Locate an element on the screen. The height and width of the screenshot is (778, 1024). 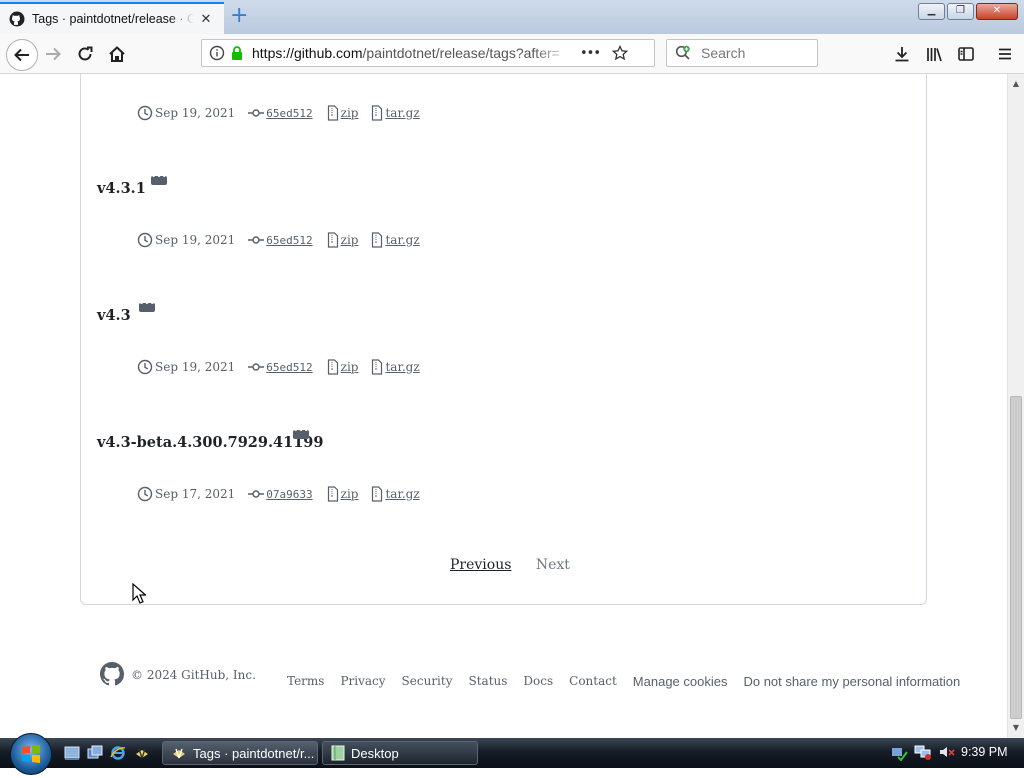
footer-link-status: Status is located at coordinates (488, 681).